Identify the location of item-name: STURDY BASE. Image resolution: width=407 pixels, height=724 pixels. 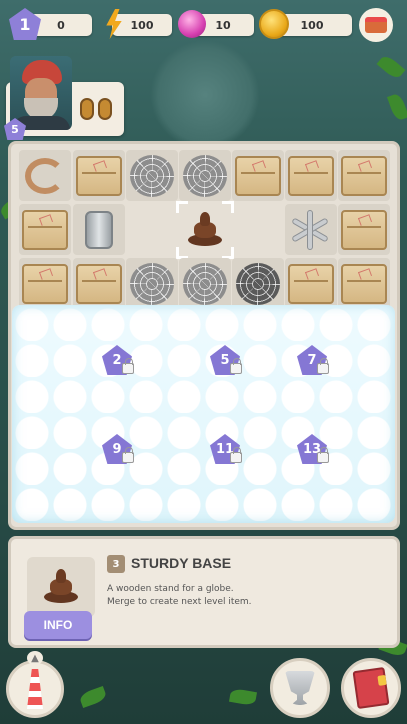
(181, 563).